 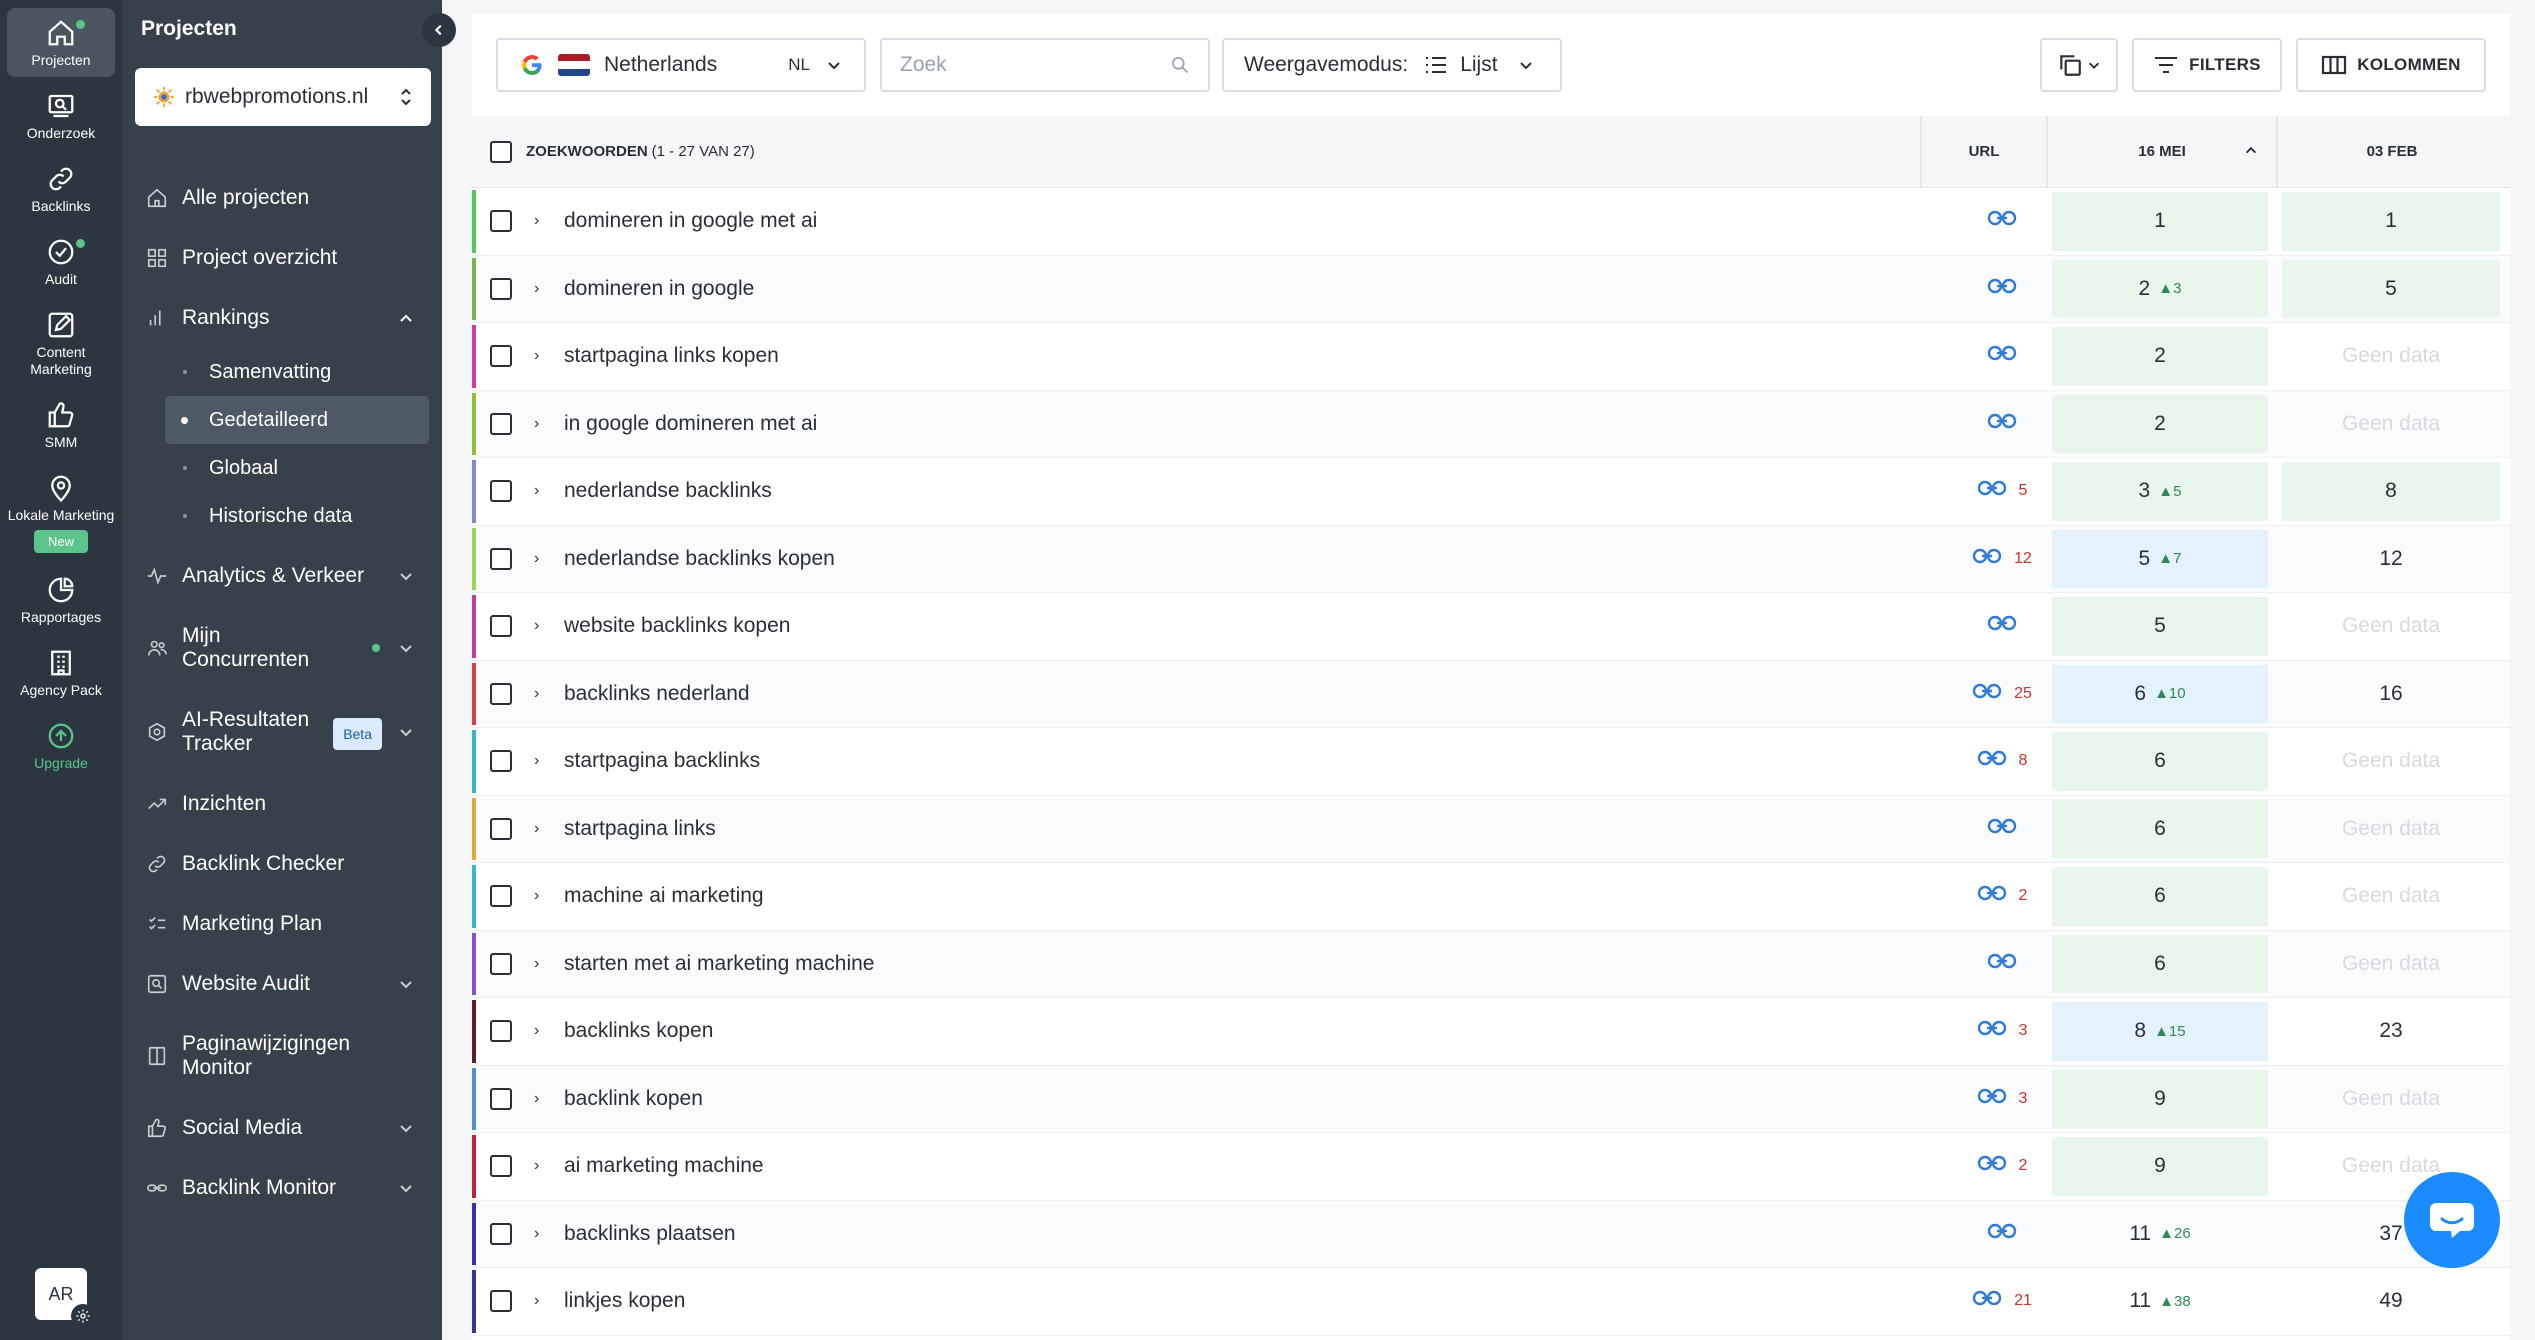 I want to click on nav-item-project-overzicht: Project overzicht, so click(x=282, y=258).